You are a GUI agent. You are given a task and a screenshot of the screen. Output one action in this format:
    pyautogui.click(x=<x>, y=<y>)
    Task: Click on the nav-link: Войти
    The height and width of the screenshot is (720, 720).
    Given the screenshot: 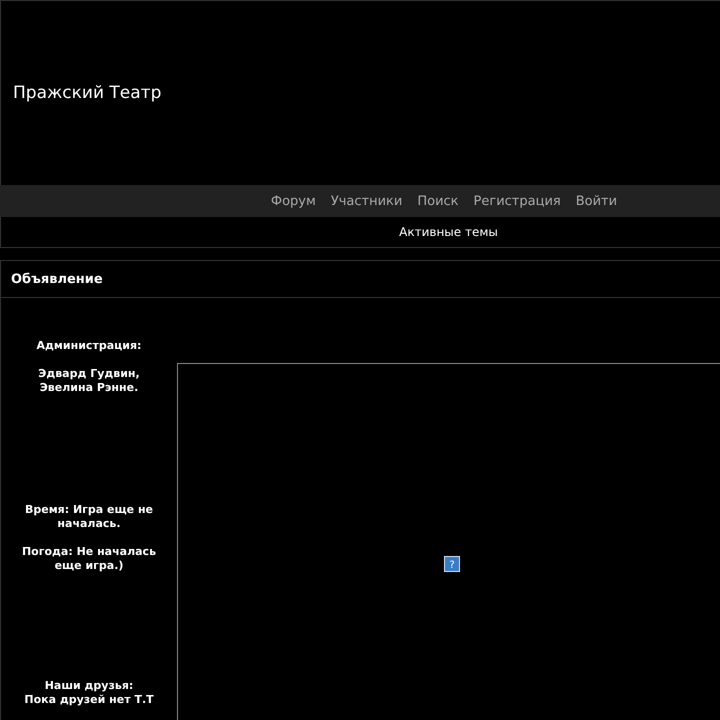 What is the action you would take?
    pyautogui.click(x=597, y=201)
    